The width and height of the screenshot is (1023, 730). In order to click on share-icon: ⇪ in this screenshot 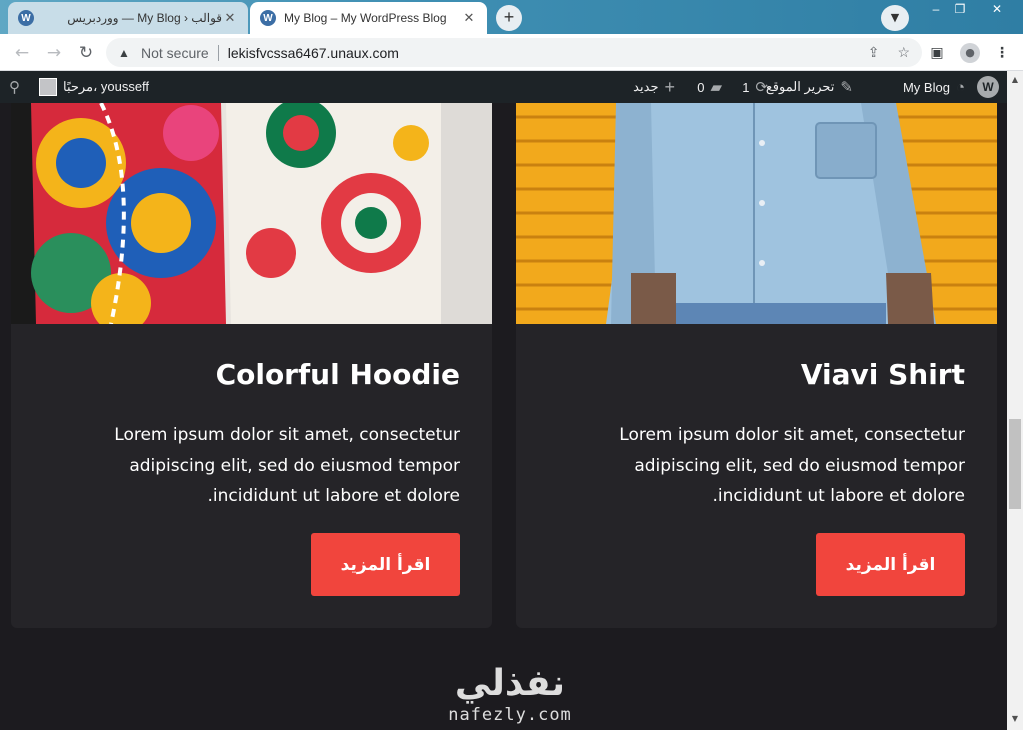, I will do `click(874, 52)`.